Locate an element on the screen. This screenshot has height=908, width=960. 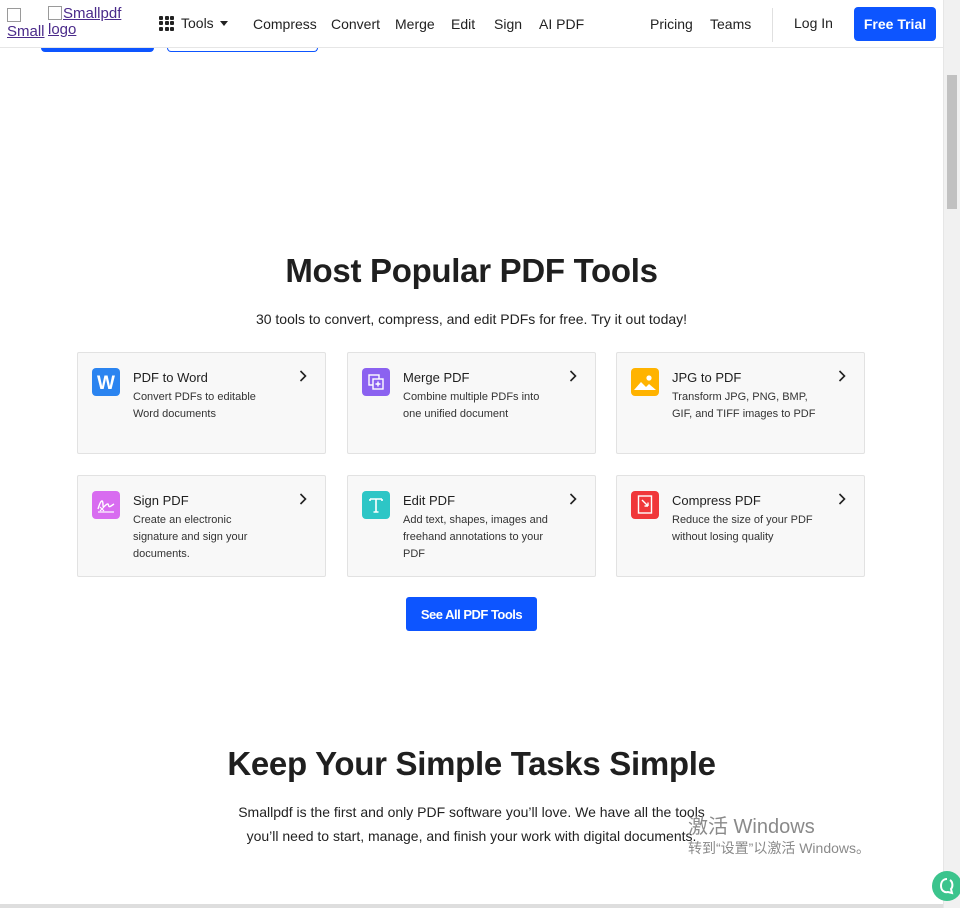
nav-merge: Merge is located at coordinates (415, 24).